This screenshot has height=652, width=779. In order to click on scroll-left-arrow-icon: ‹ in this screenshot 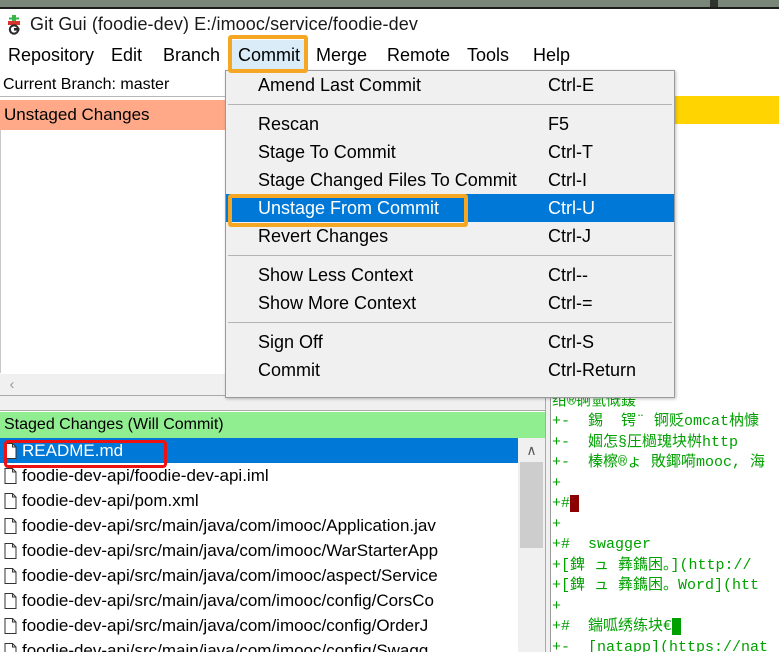, I will do `click(12, 384)`.